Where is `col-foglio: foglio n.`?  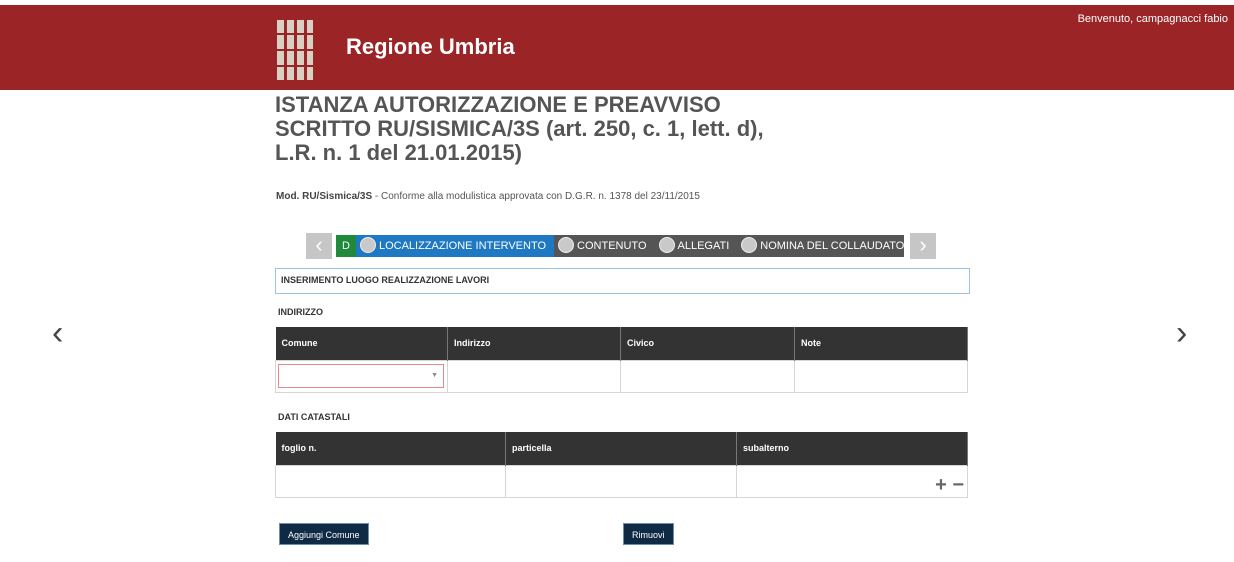
col-foglio: foglio n. is located at coordinates (390, 448).